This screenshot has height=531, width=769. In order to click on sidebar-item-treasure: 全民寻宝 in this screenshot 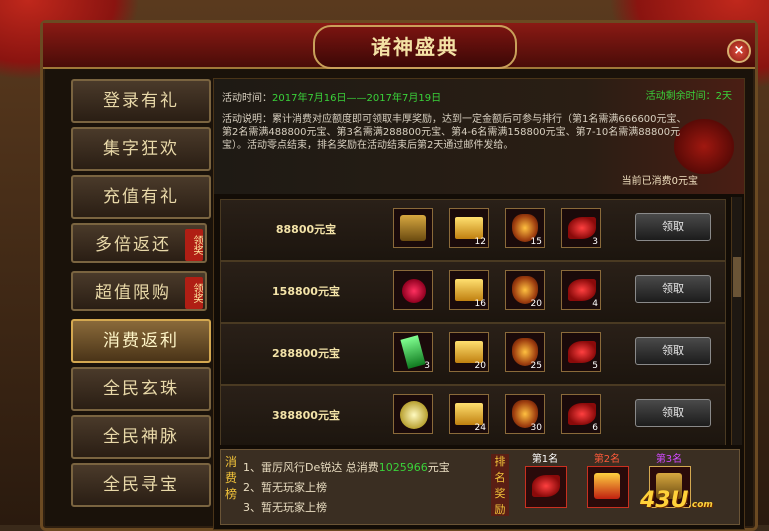, I will do `click(141, 485)`.